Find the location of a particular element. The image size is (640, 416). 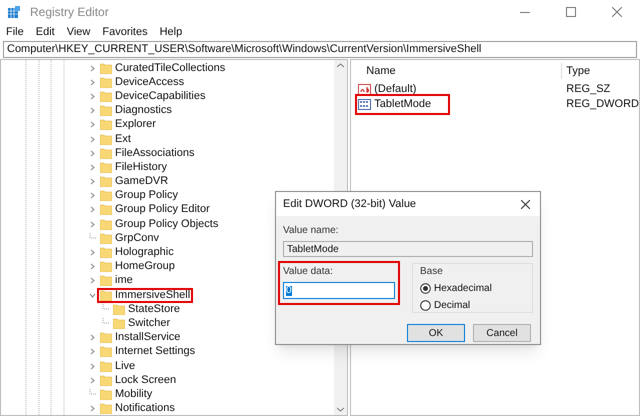

value-type: REG_SZ is located at coordinates (587, 90).